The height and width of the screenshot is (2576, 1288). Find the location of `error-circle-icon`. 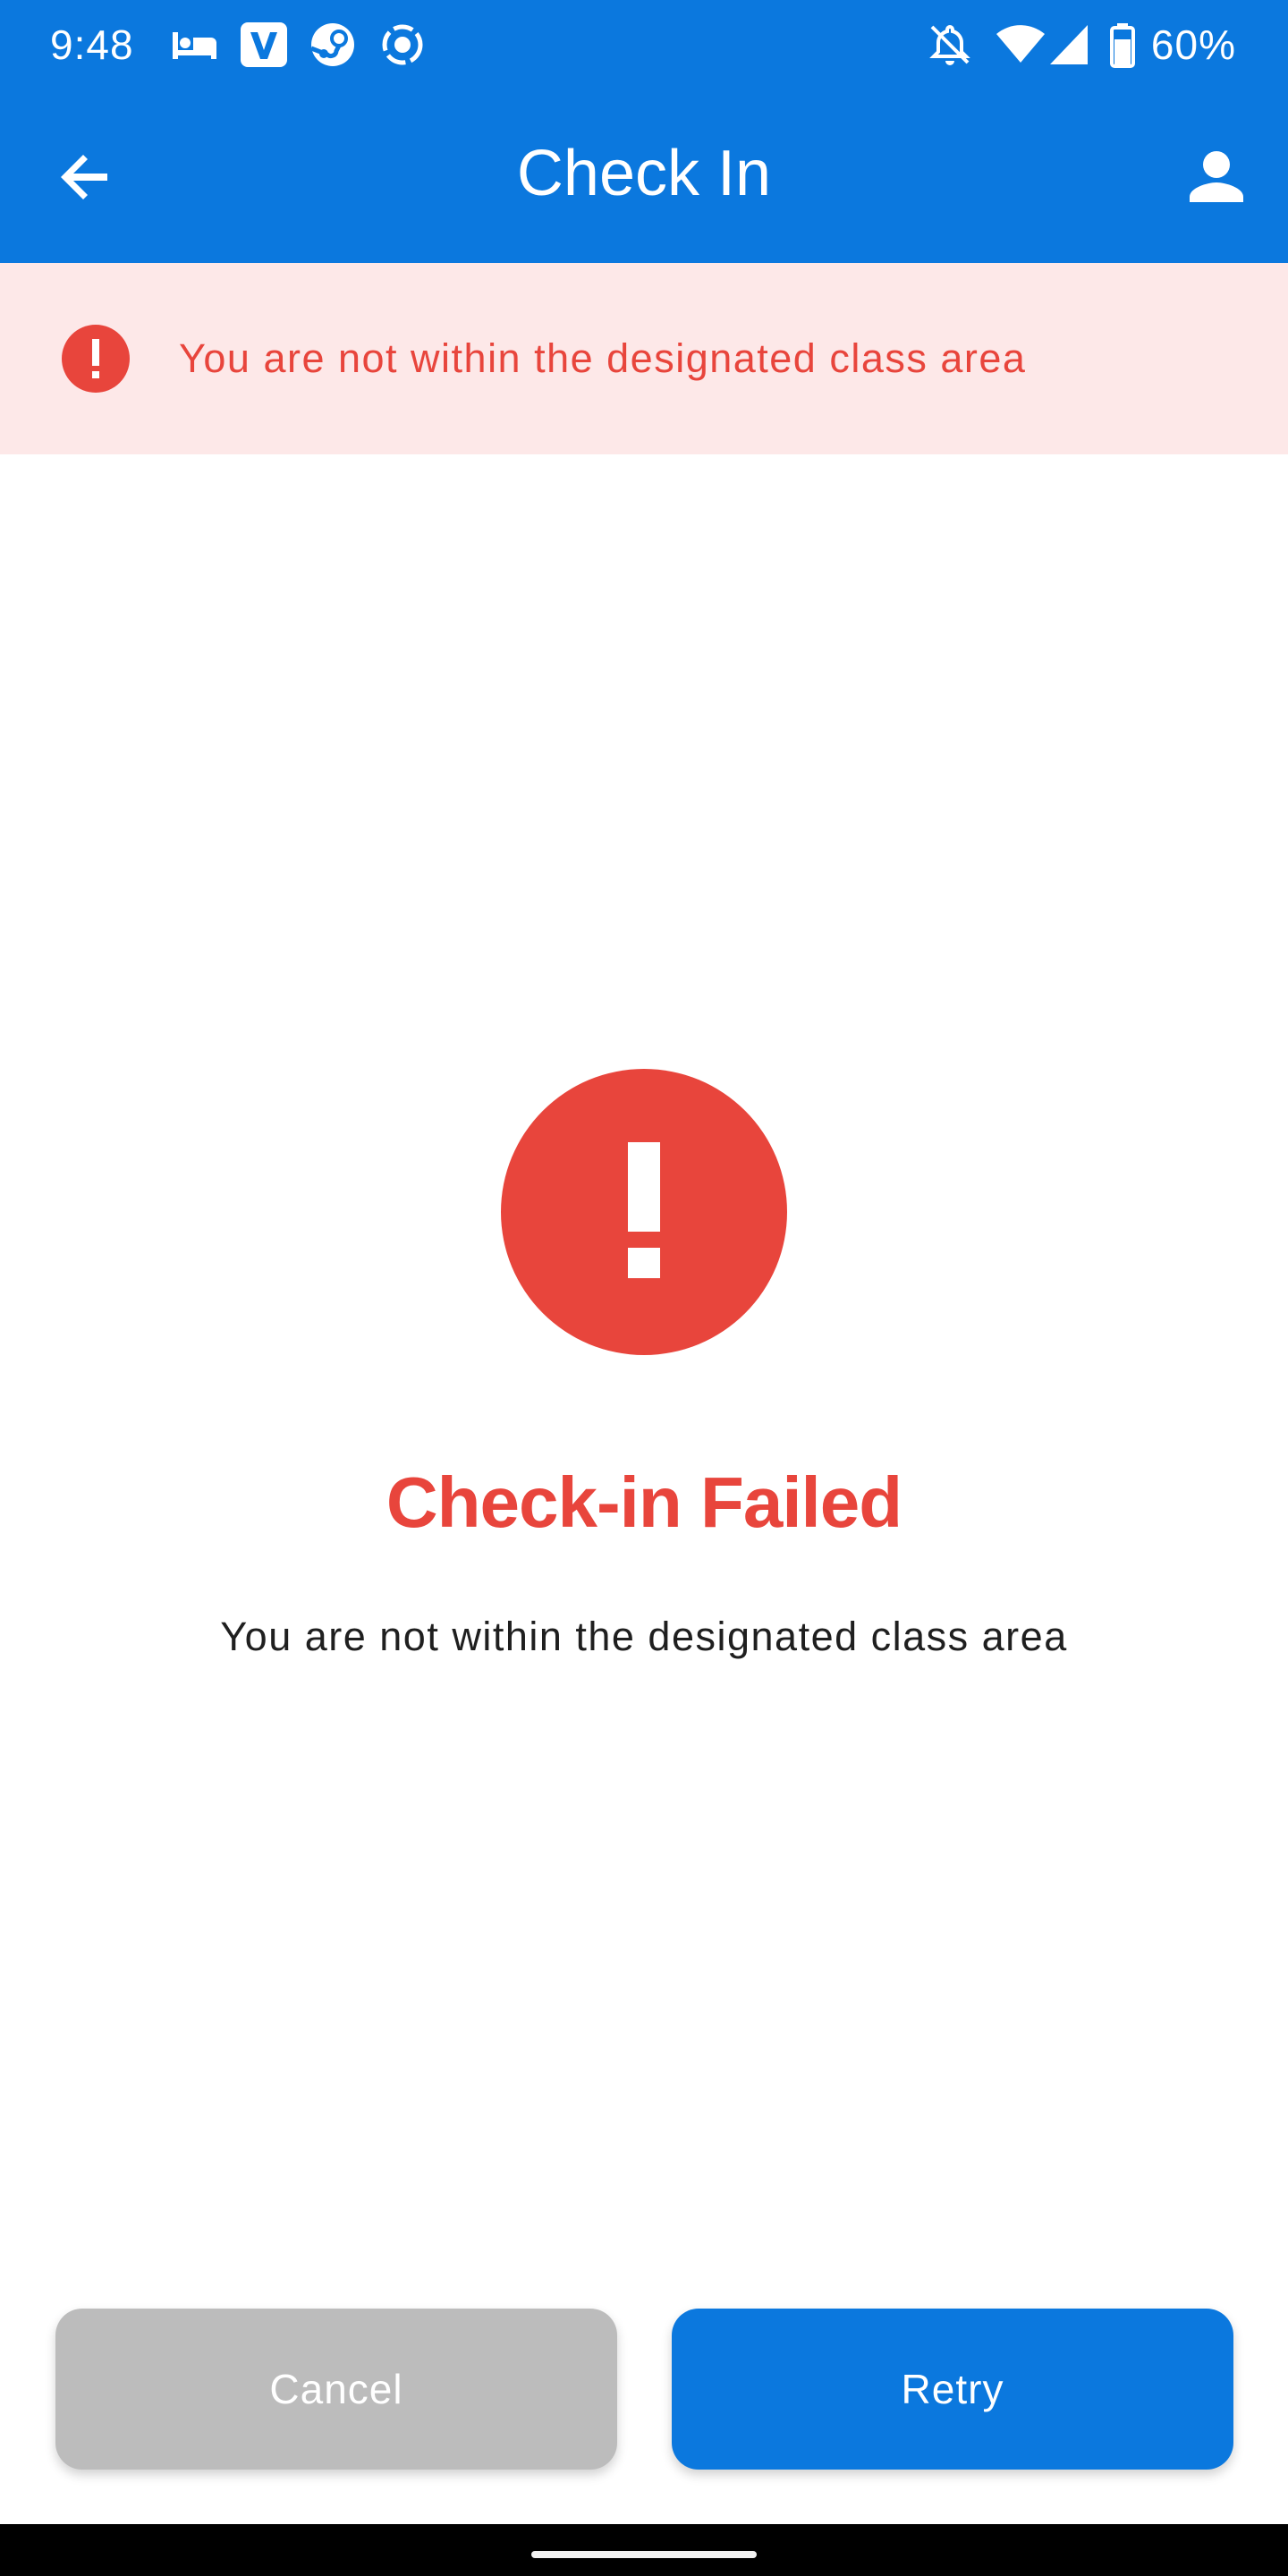

error-circle-icon is located at coordinates (96, 359).